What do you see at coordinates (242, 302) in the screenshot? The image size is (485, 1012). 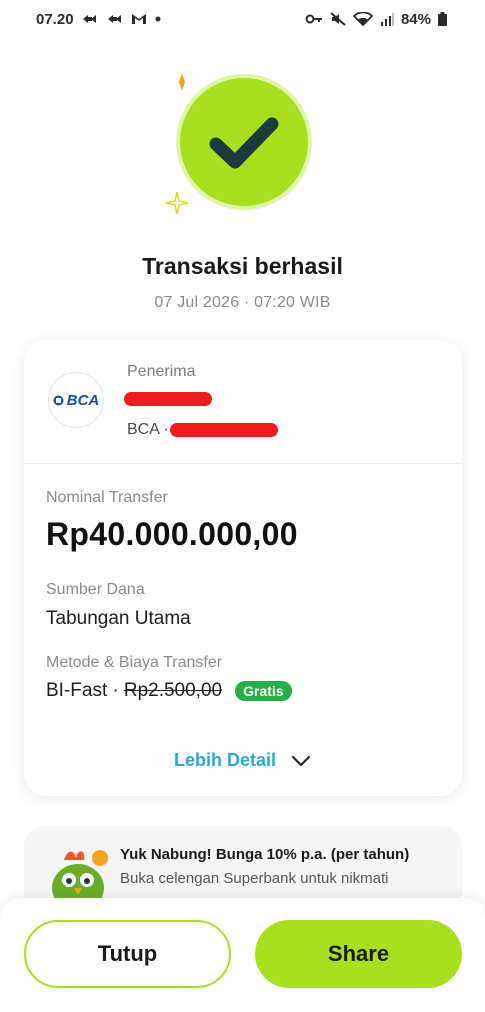 I see `transaction-timestamp: 07 Jul 2026 · 07:20 WIB` at bounding box center [242, 302].